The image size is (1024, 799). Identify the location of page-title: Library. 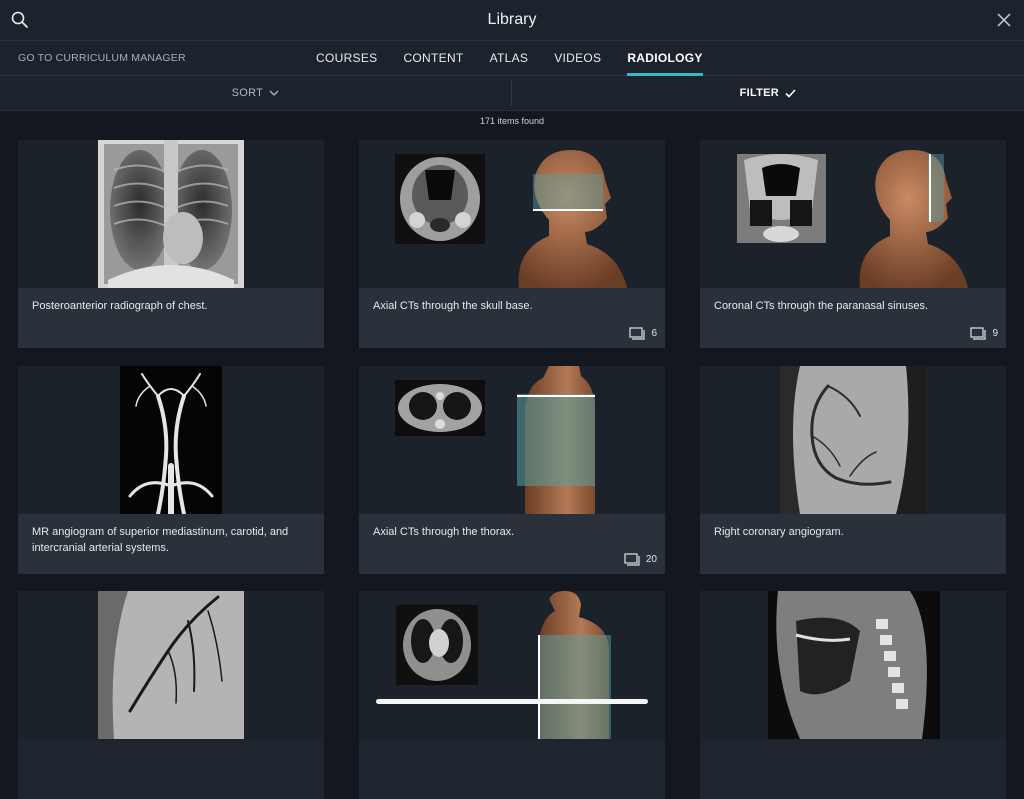
(512, 19).